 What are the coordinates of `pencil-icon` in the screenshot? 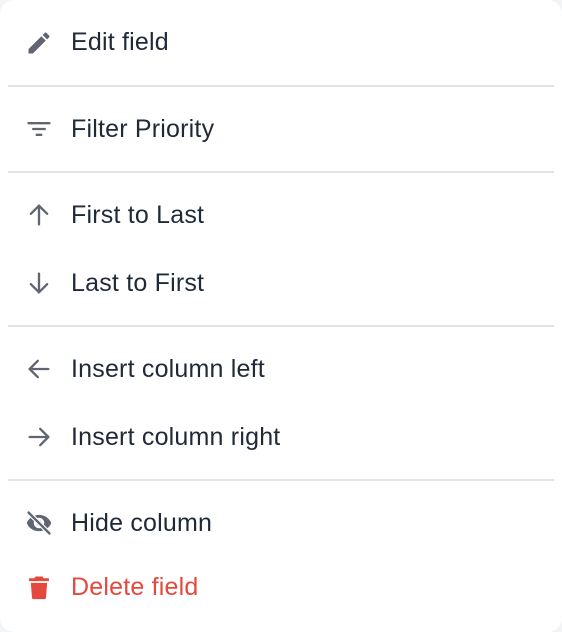 It's located at (39, 43).